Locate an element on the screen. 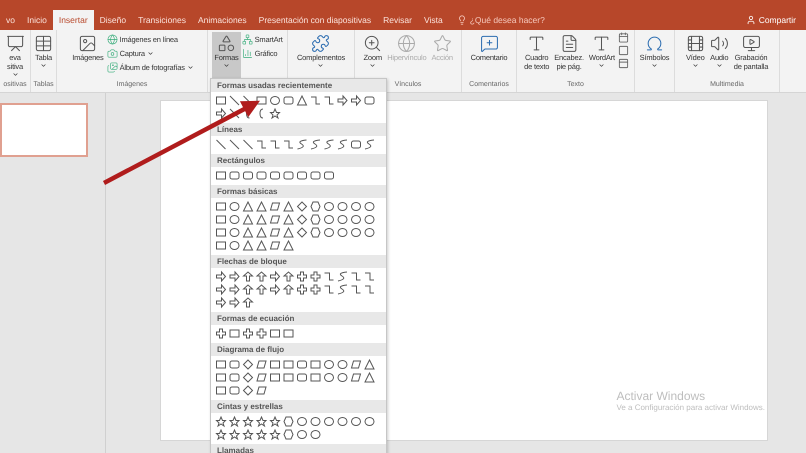  ribbon-tab: Vista is located at coordinates (433, 20).